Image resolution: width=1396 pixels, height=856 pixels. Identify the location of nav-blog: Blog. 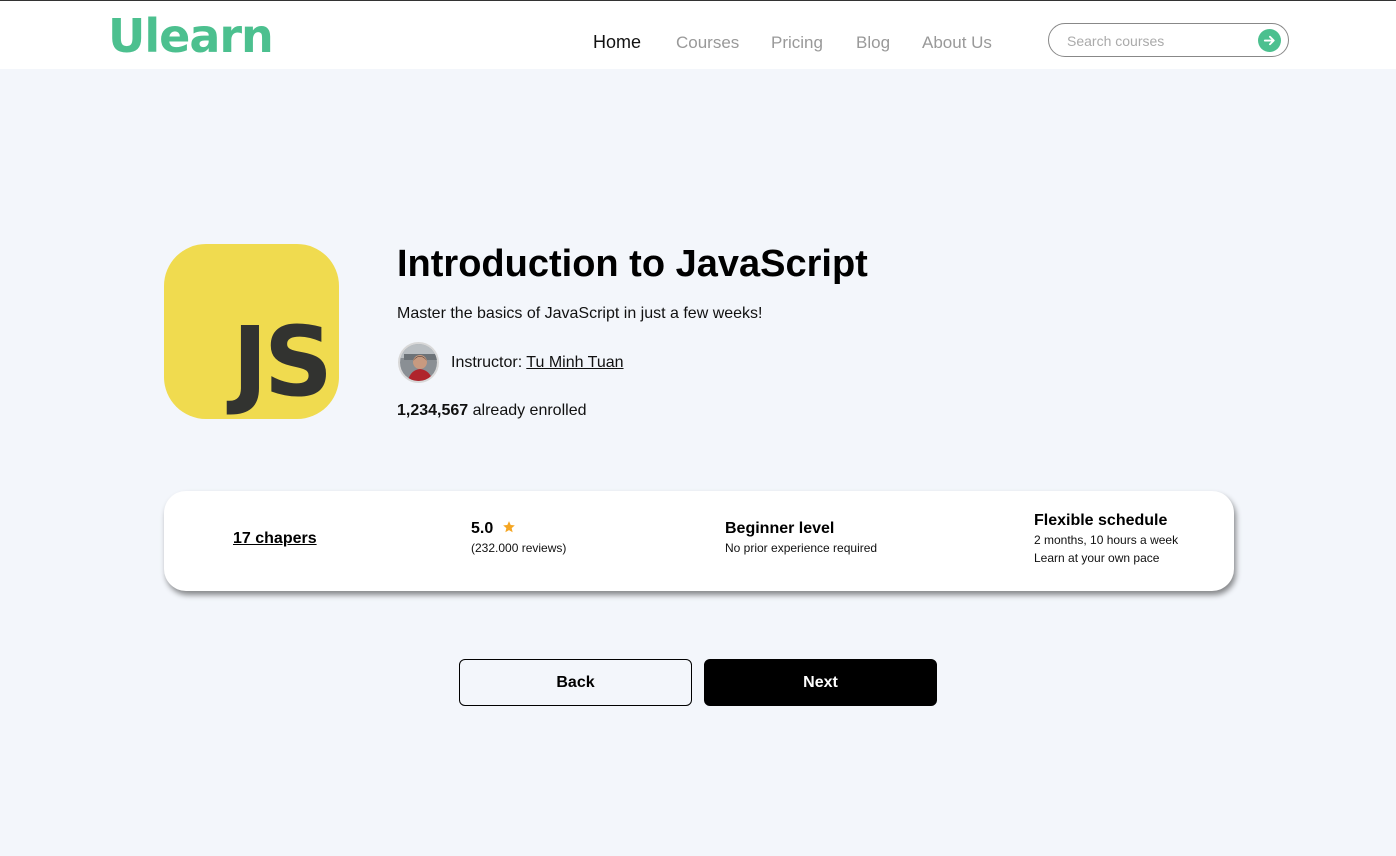
(873, 43).